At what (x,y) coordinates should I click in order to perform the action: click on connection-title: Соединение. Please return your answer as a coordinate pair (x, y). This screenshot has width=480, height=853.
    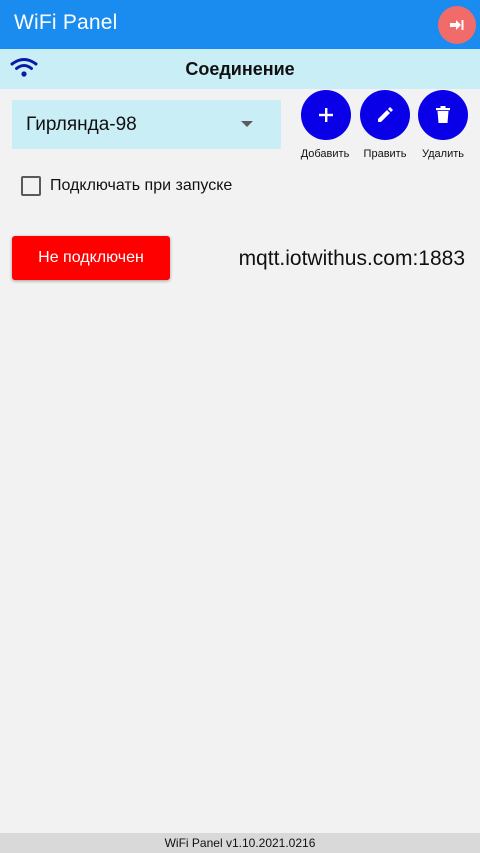
    Looking at the image, I should click on (240, 69).